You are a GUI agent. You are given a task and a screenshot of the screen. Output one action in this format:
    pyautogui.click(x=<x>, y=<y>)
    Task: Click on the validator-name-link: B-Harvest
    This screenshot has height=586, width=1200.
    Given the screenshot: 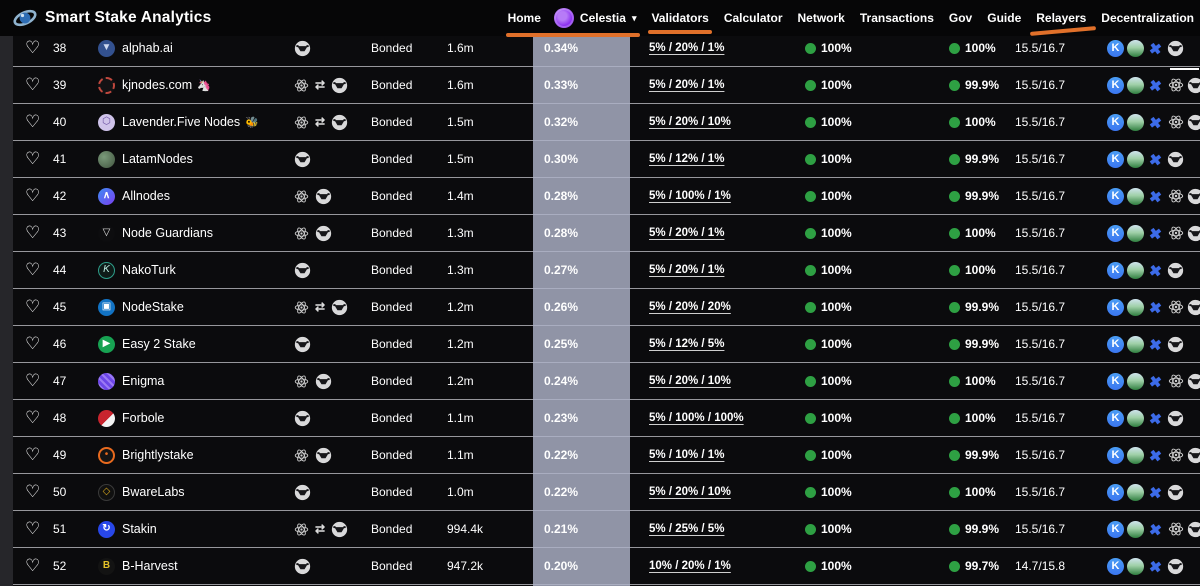 What is the action you would take?
    pyautogui.click(x=152, y=566)
    